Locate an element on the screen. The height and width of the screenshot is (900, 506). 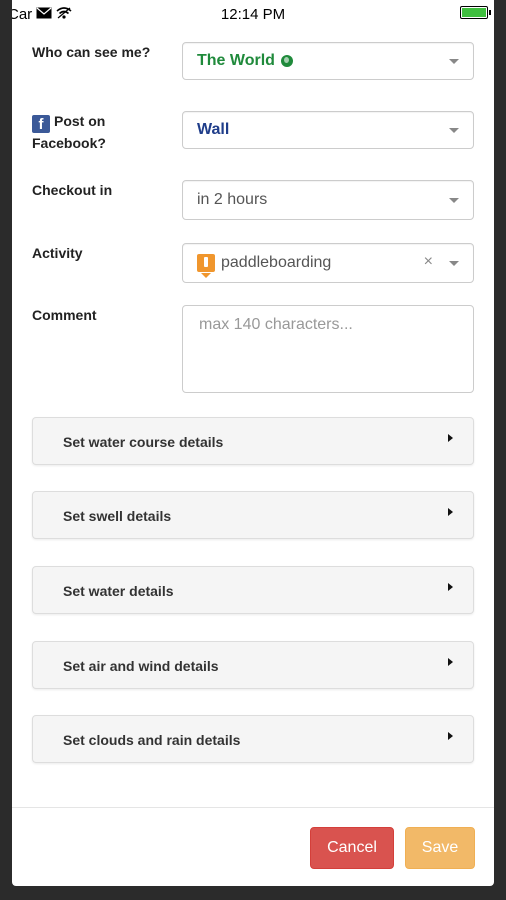
panel-title: Set water details is located at coordinates (118, 591).